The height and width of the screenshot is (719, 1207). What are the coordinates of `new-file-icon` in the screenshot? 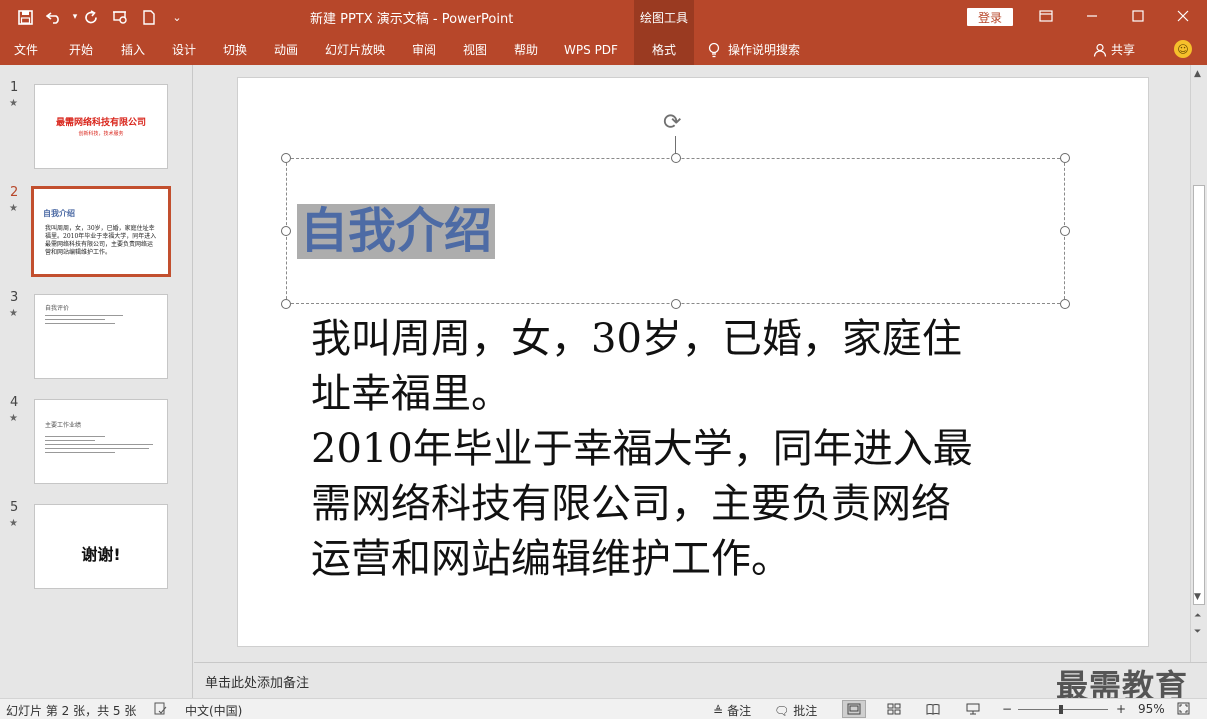 It's located at (149, 17).